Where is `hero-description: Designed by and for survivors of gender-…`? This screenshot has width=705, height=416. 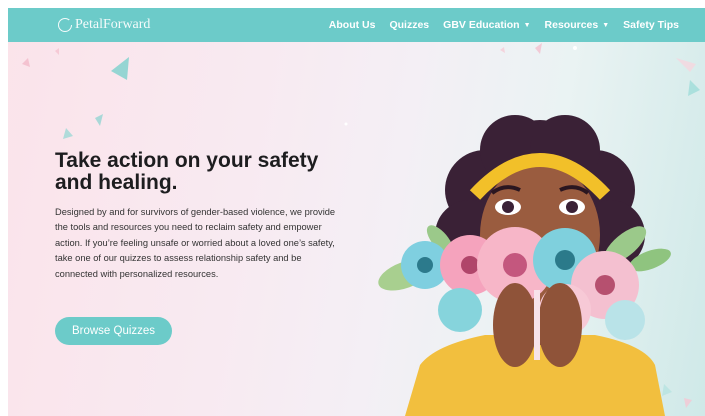
hero-description: Designed by and for survivors of gender-… is located at coordinates (195, 243).